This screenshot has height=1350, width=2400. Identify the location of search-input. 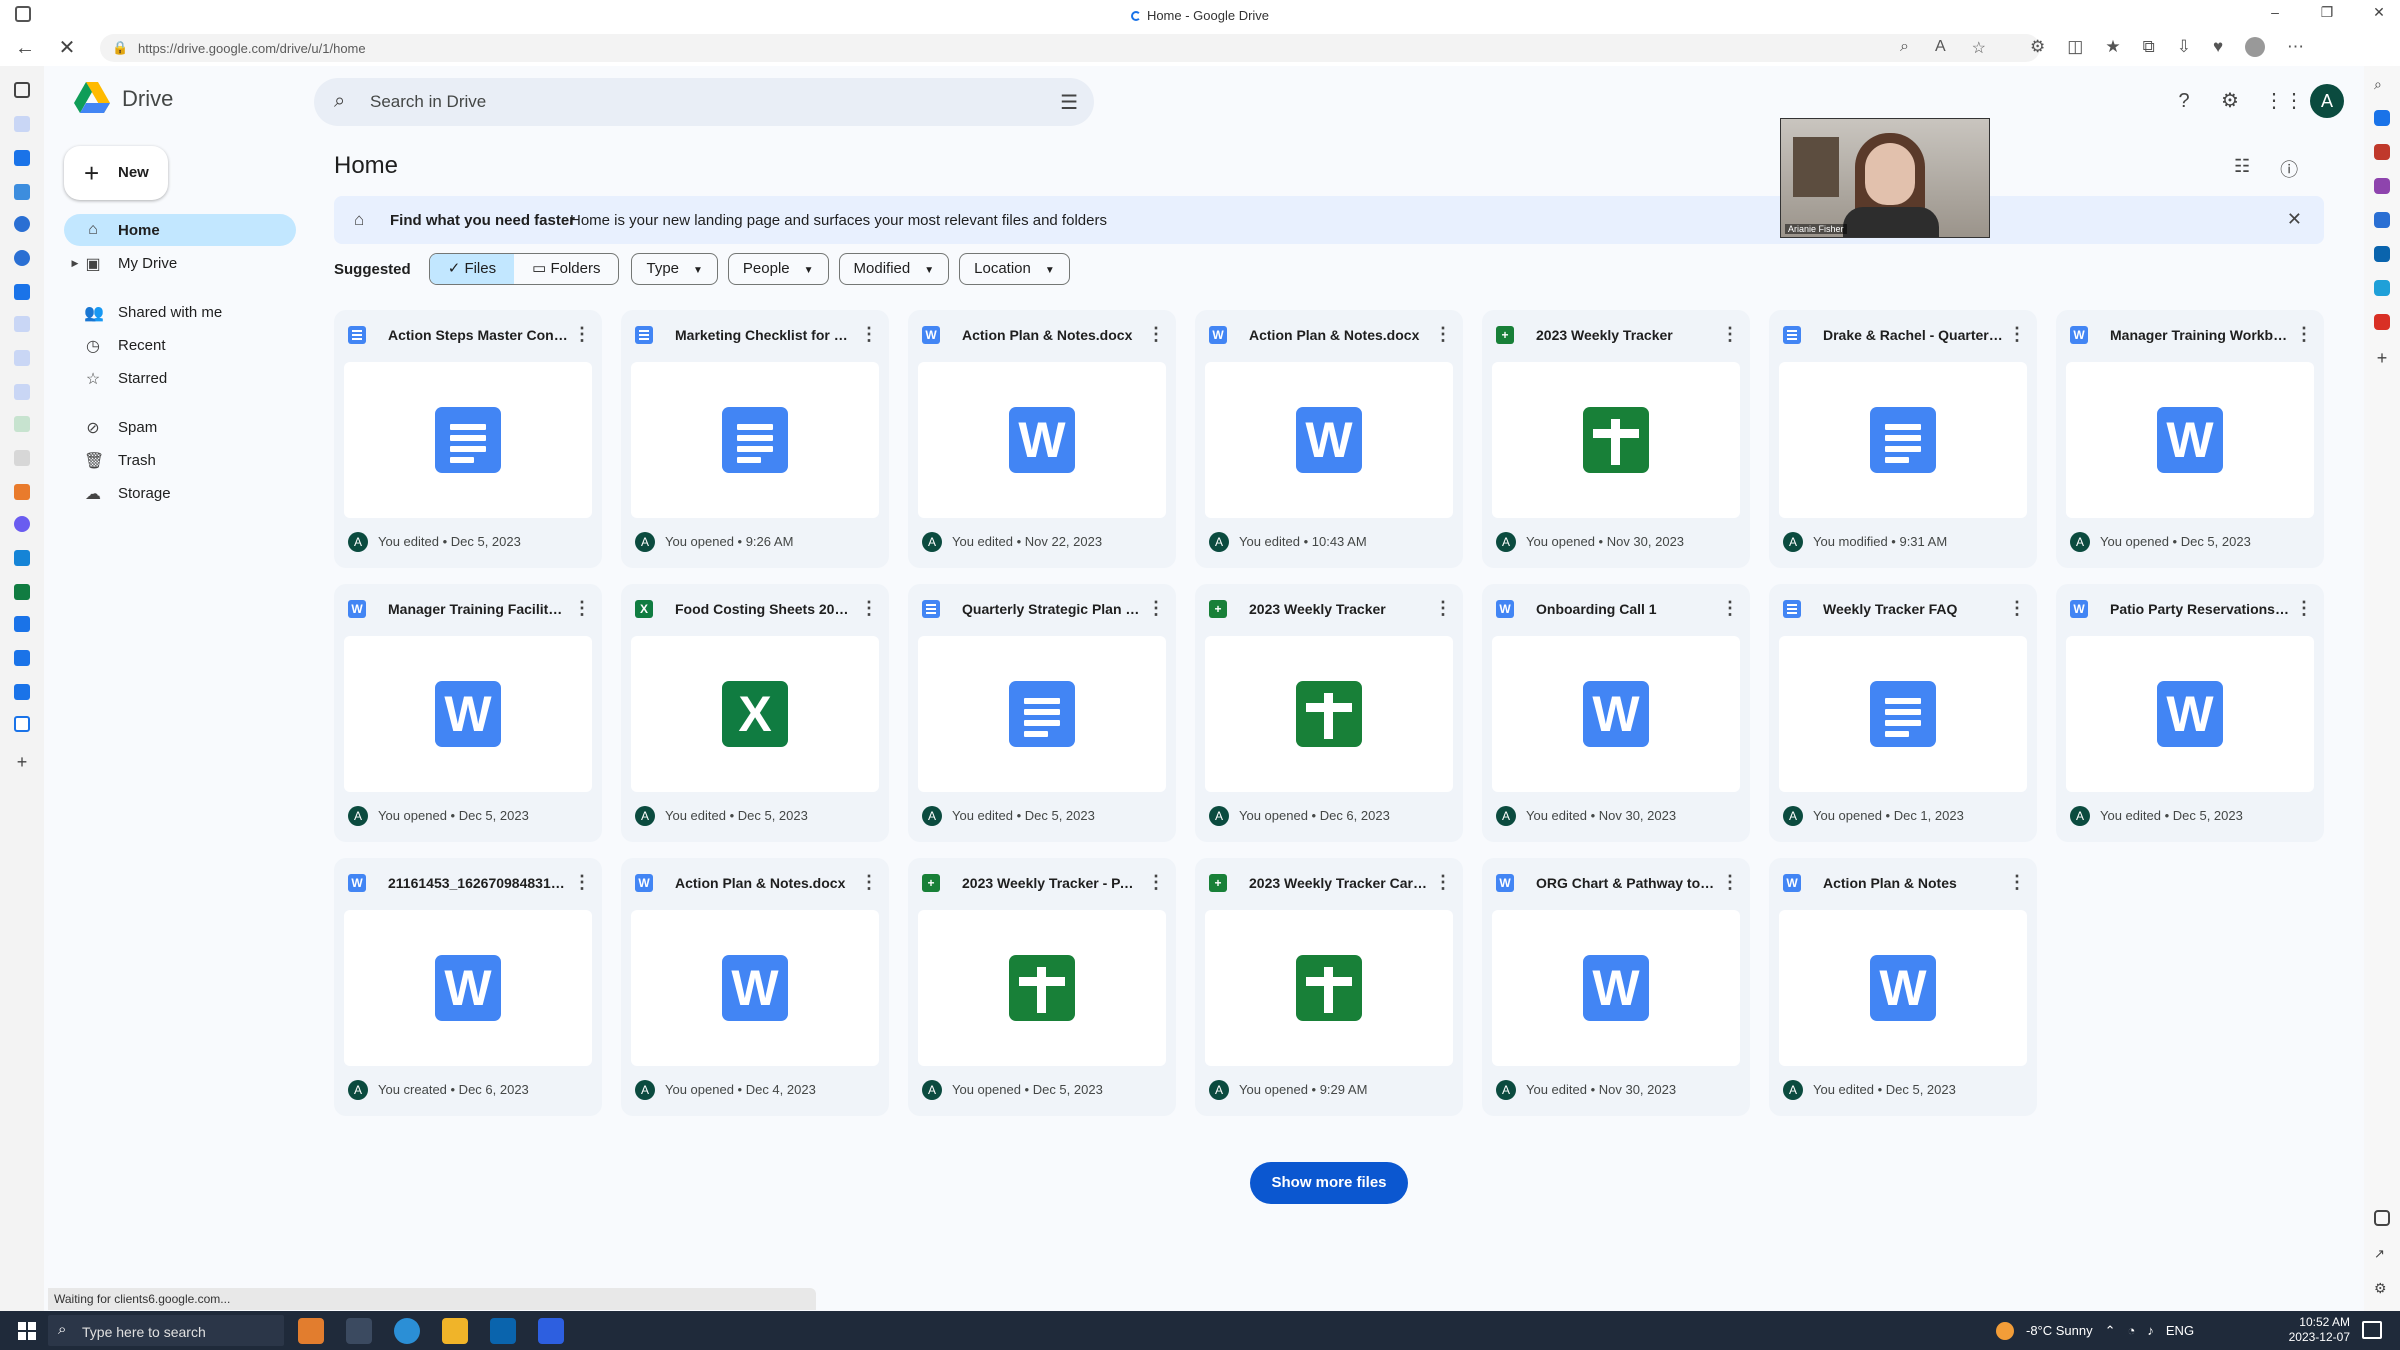
(680, 102).